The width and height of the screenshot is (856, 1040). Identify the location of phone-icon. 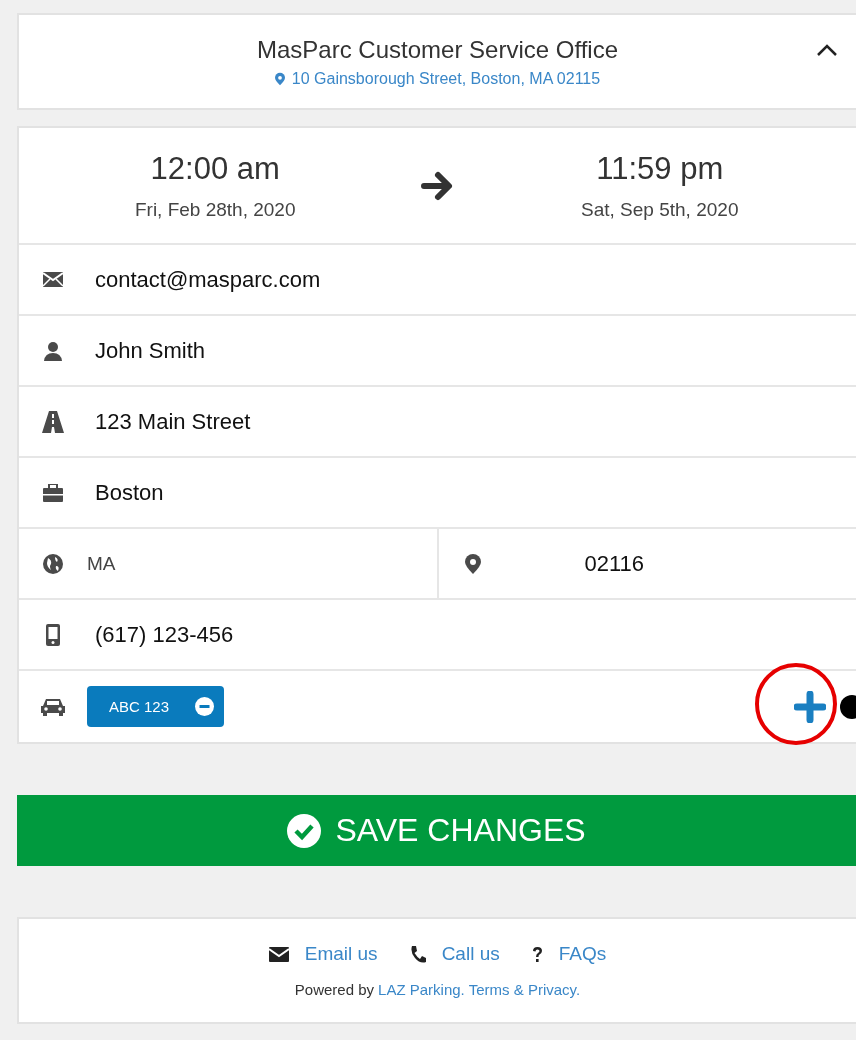
(417, 954).